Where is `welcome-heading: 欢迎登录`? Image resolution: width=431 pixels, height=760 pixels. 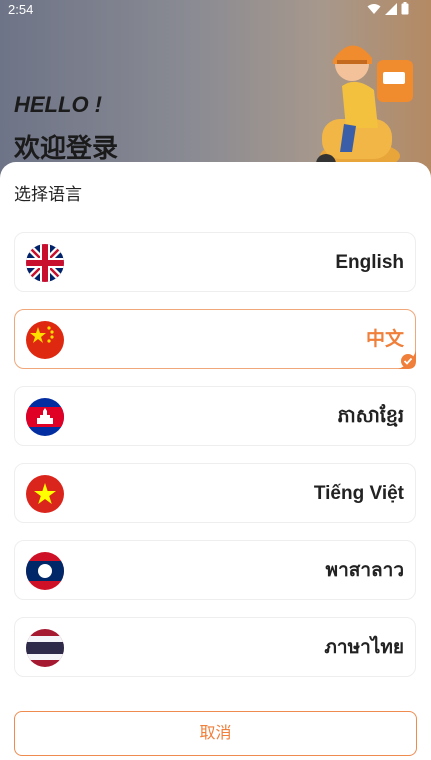 welcome-heading: 欢迎登录 is located at coordinates (66, 148).